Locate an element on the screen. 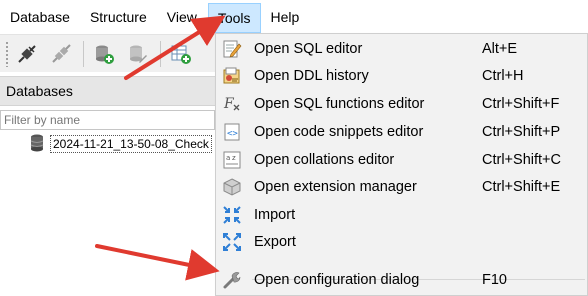 The image size is (588, 296). collations-icon: az is located at coordinates (232, 160).